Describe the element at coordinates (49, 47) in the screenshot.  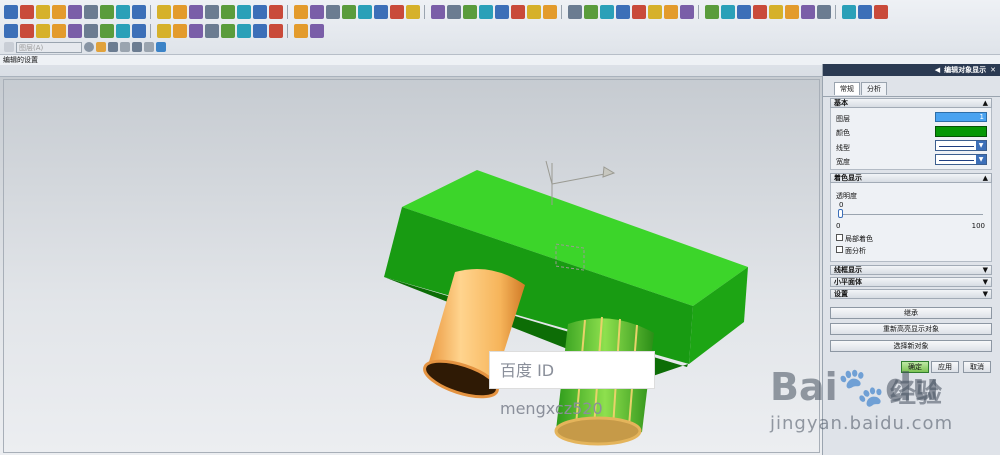
I see `layer-combo: 图层(A)` at that location.